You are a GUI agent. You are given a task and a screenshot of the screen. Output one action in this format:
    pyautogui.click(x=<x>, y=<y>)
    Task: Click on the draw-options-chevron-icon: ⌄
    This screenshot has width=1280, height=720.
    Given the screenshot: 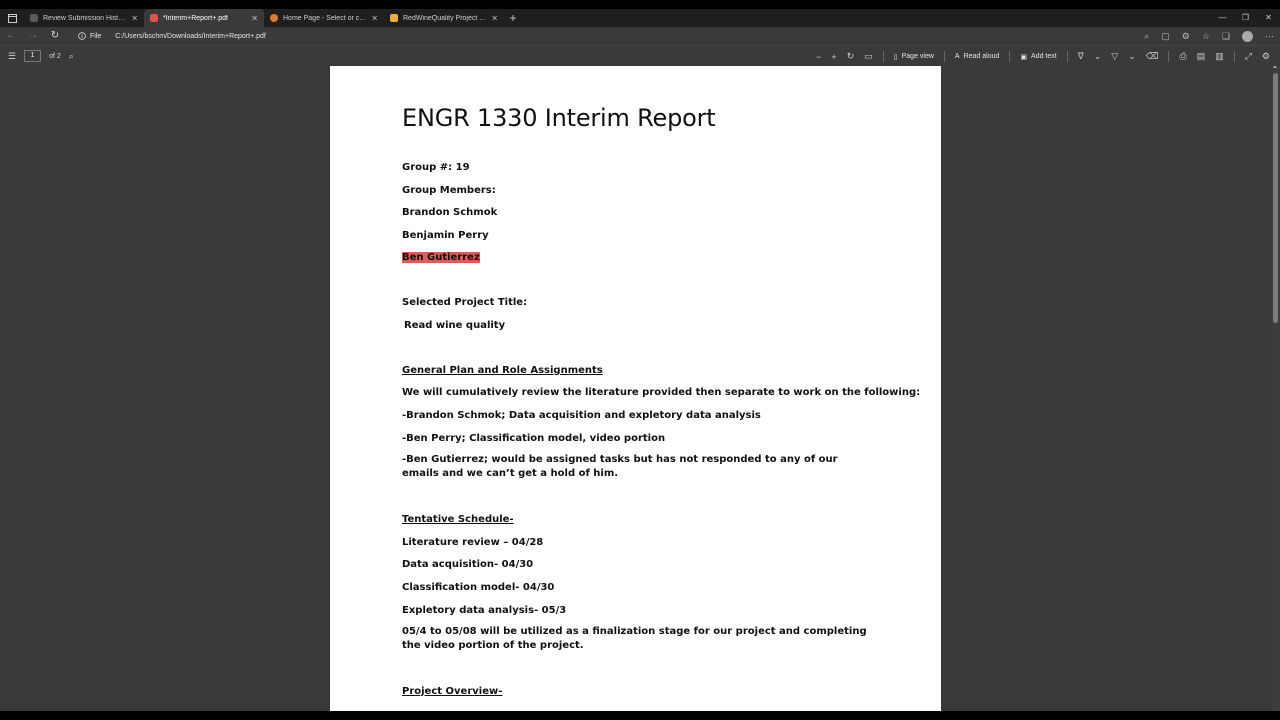 What is the action you would take?
    pyautogui.click(x=1098, y=56)
    